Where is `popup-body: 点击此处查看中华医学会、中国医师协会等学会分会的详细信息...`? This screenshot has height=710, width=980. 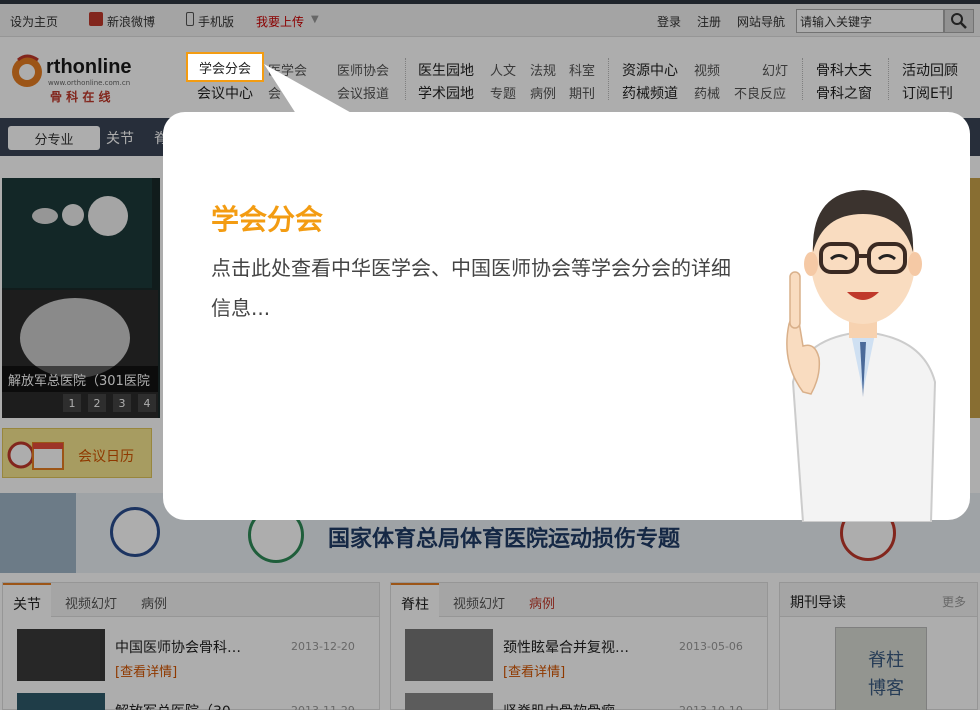
popup-body: 点击此处查看中华医学会、中国医师协会等学会分会的详细信息... is located at coordinates (471, 288).